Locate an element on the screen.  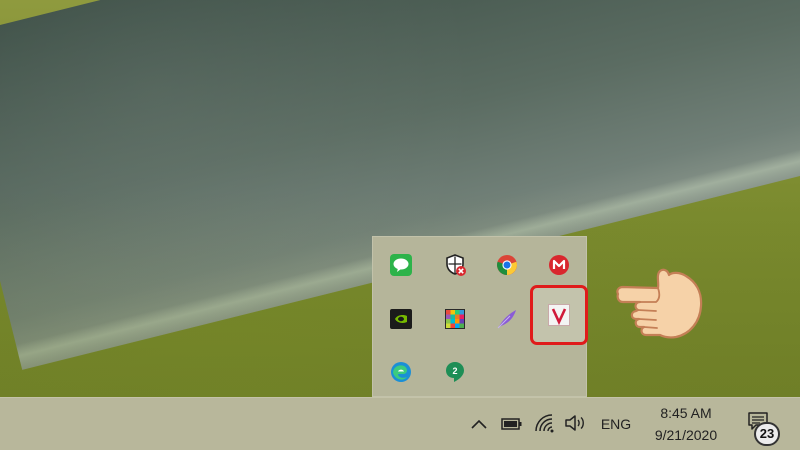
windows-security-icon is located at coordinates (456, 265).